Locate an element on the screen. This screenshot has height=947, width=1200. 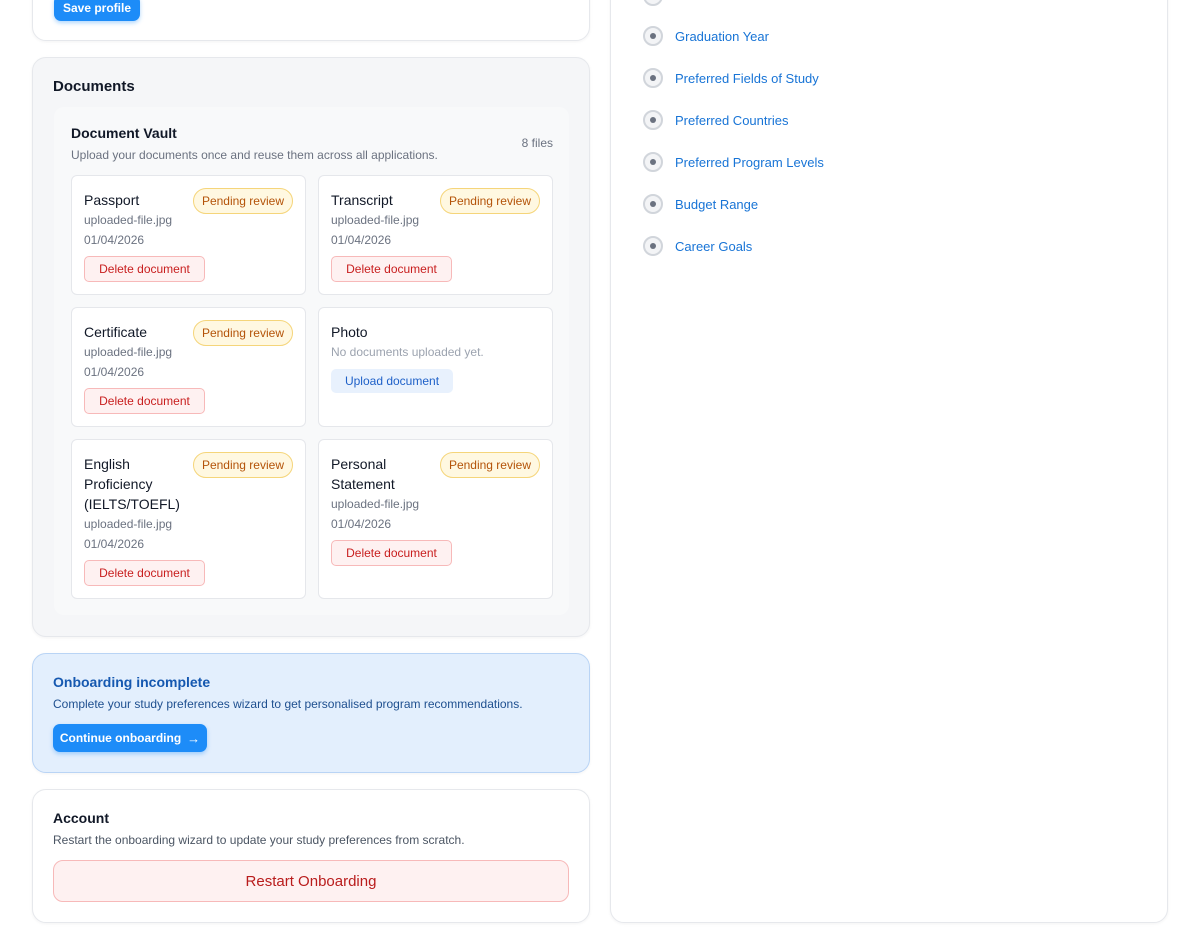
wizard-step-graduation-year: Graduation Year is located at coordinates (706, 36).